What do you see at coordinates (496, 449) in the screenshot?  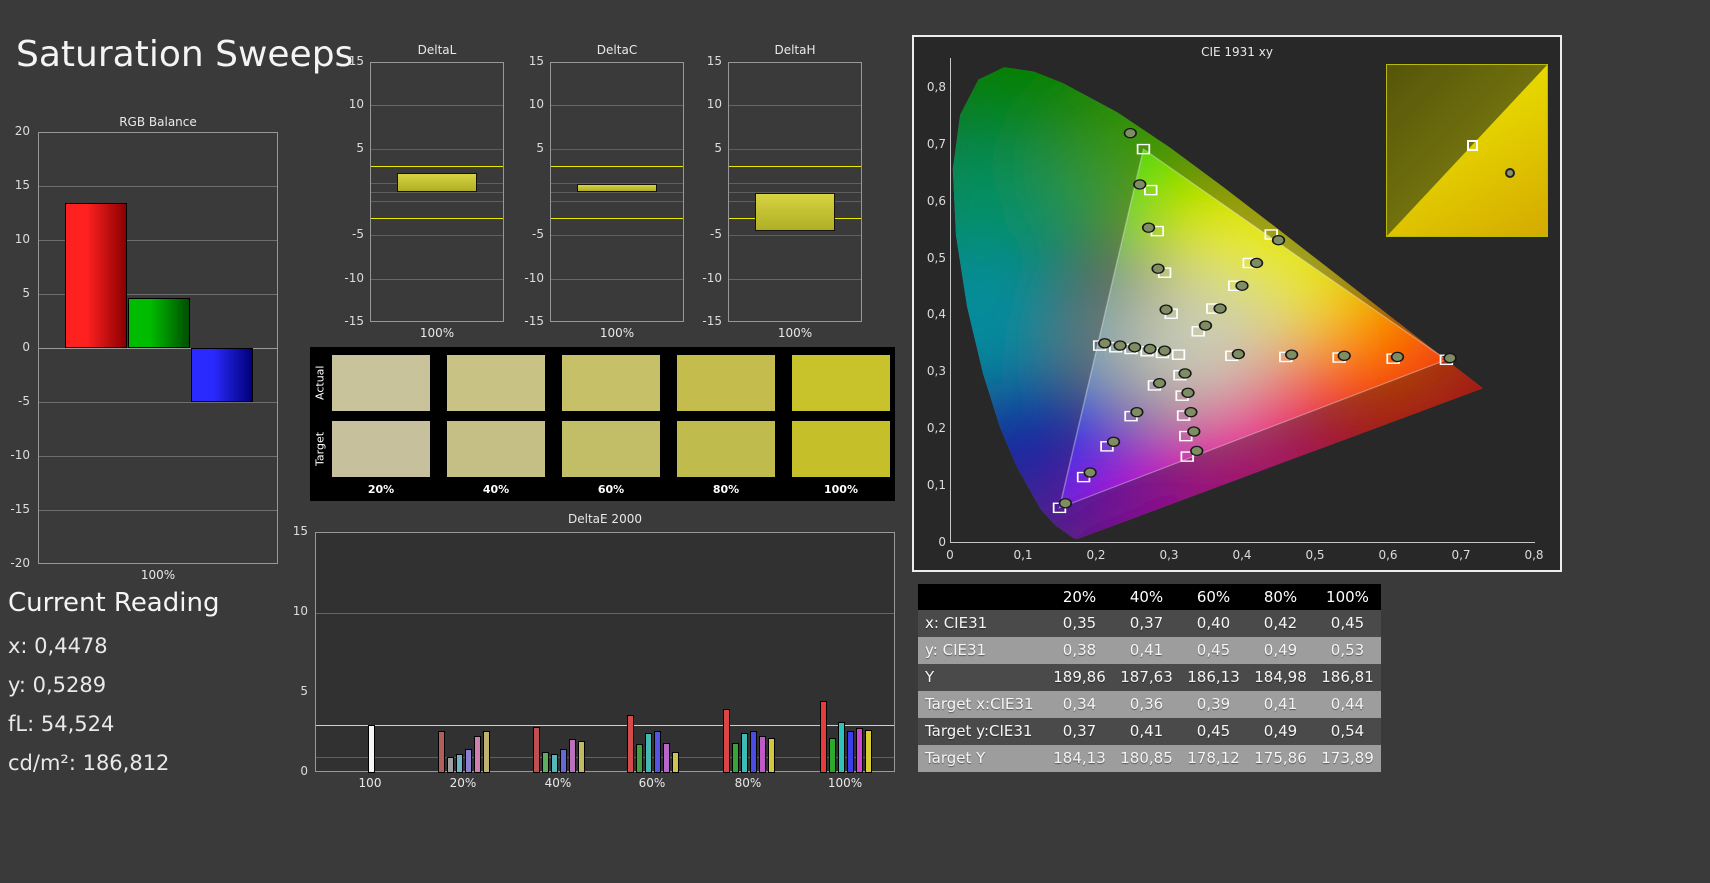 I see `target-swatch-40%` at bounding box center [496, 449].